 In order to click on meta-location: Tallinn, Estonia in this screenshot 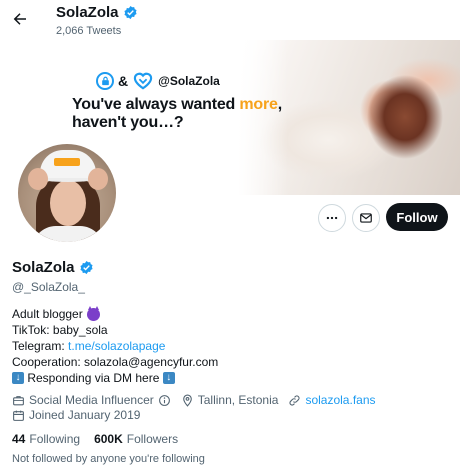, I will do `click(230, 400)`.